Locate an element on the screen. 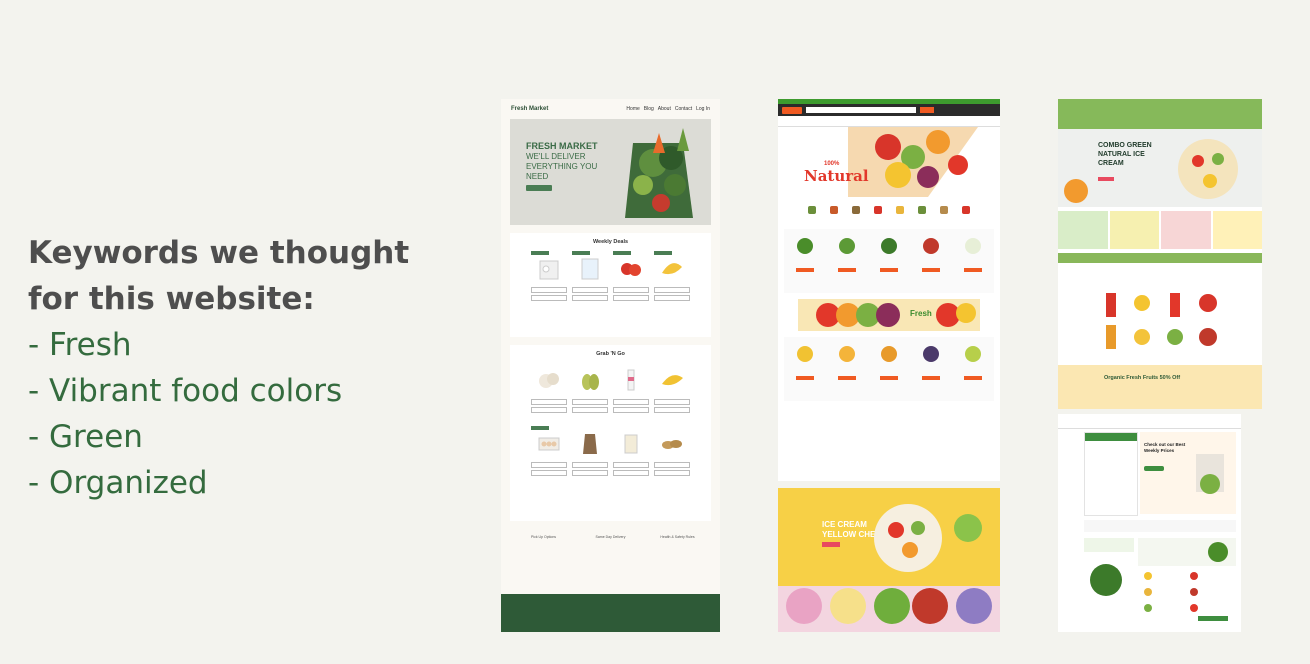  groci-banner-image is located at coordinates (896, 315).